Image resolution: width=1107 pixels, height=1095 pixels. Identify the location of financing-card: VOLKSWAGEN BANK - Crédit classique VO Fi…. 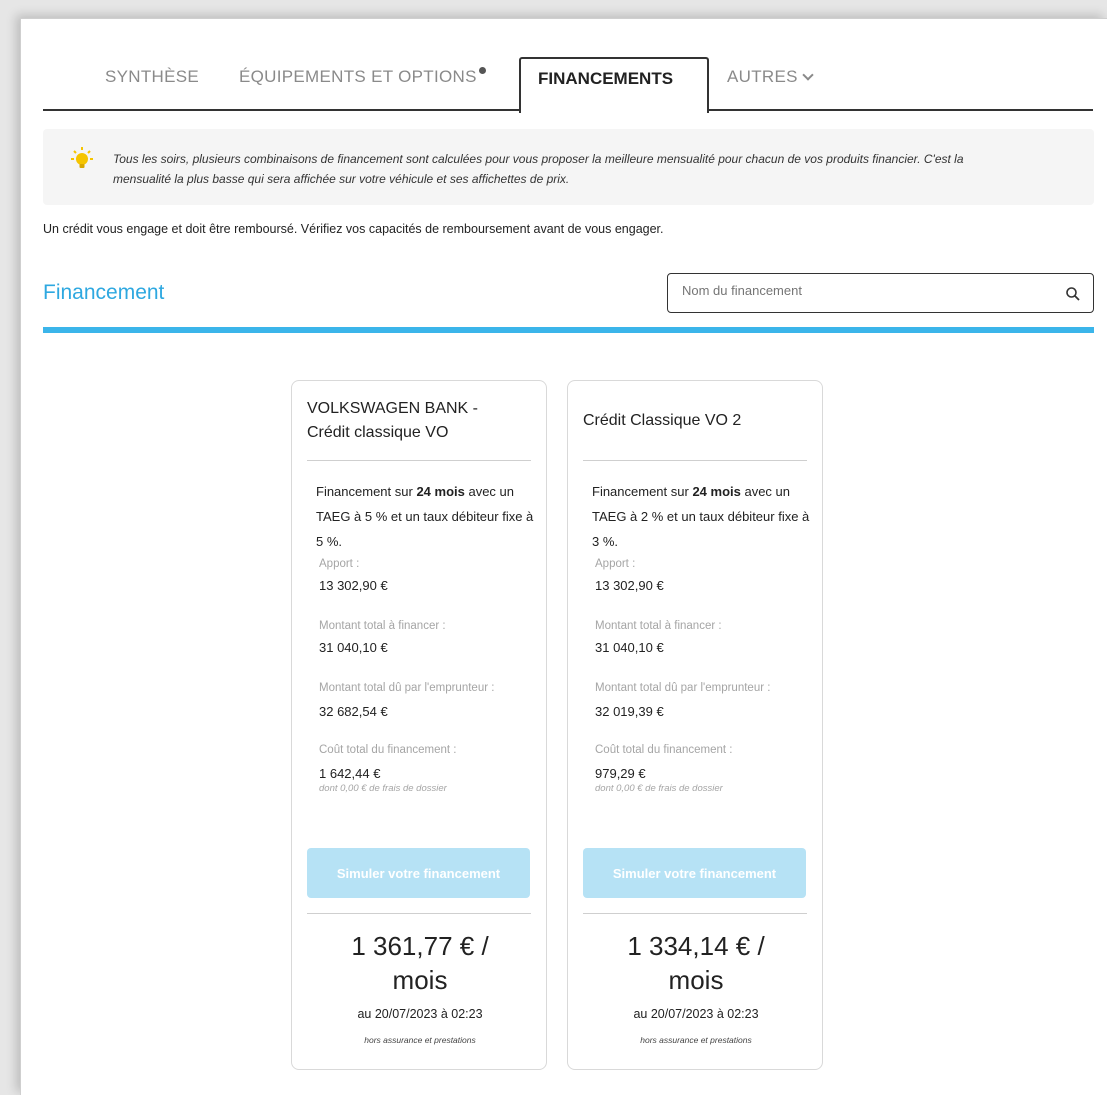
(419, 725).